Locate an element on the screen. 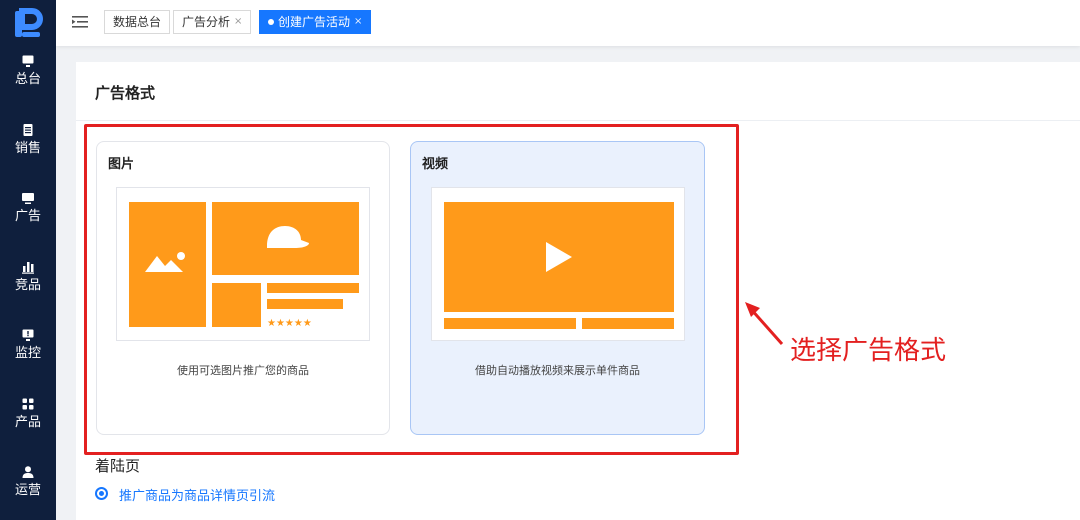 Image resolution: width=1080 pixels, height=520 pixels. landing-page-radio is located at coordinates (101, 493).